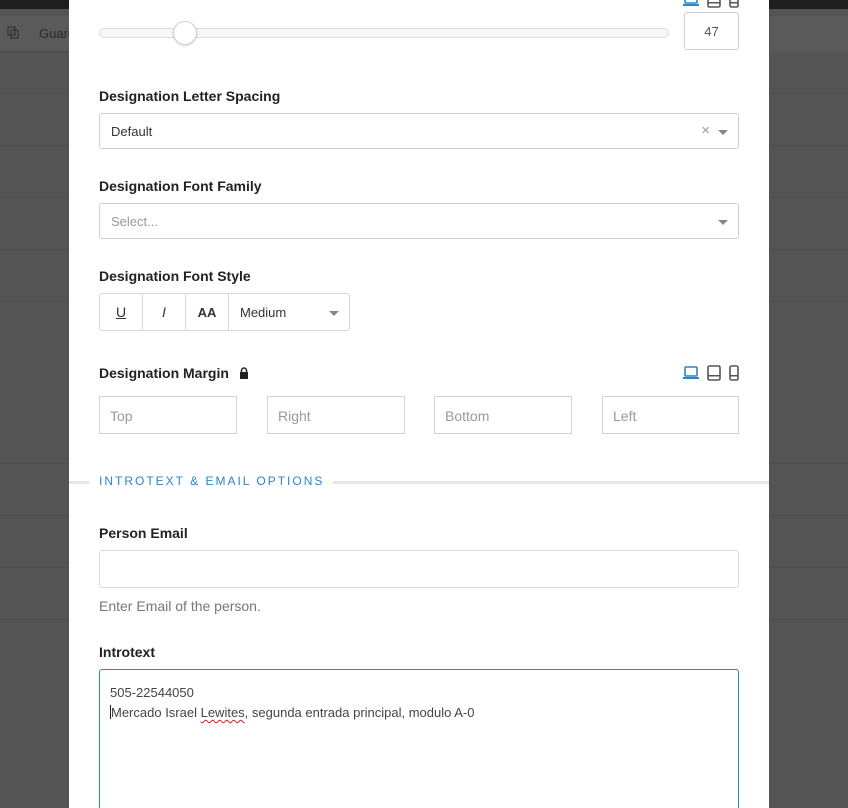  Describe the element at coordinates (223, 712) in the screenshot. I see `misspelled-word: Lewites` at that location.